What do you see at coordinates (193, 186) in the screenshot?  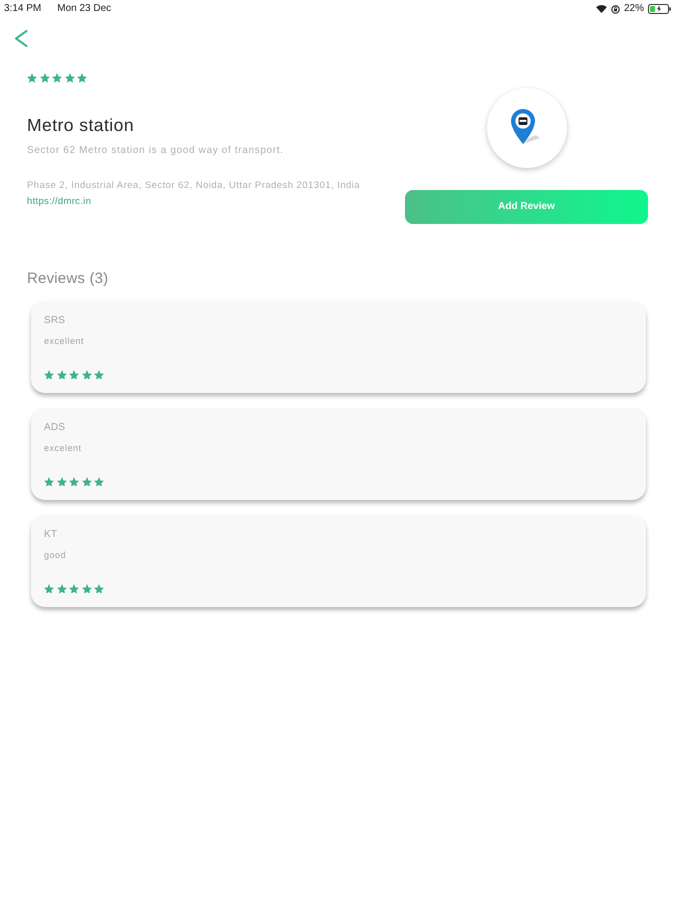 I see `place-address: Phase 2, Industrial Area, Sector 62, Noida, Uttar Pradesh 201301, India` at bounding box center [193, 186].